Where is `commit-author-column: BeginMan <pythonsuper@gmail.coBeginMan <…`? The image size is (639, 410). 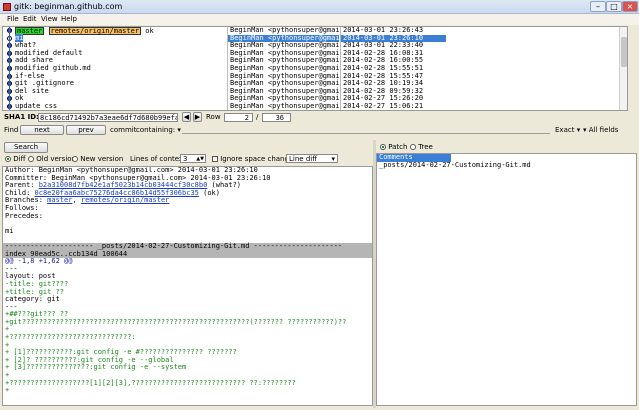
commit-author-column: BeginMan <pythonsuper@gmail.coBeginMan <… is located at coordinates (283, 68).